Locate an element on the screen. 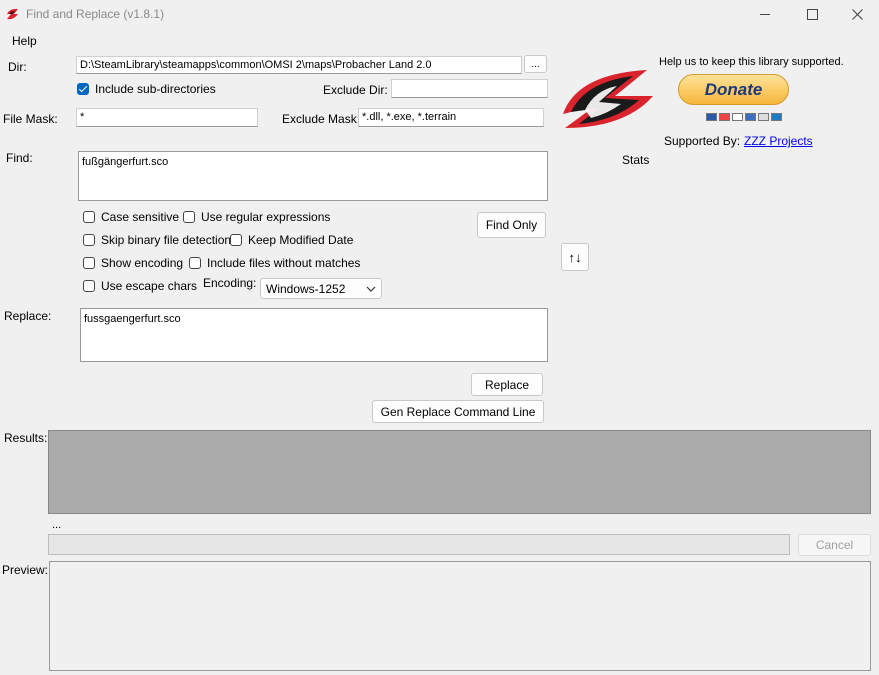 The height and width of the screenshot is (675, 879). encoding-value: Windows-1252 is located at coordinates (306, 288).